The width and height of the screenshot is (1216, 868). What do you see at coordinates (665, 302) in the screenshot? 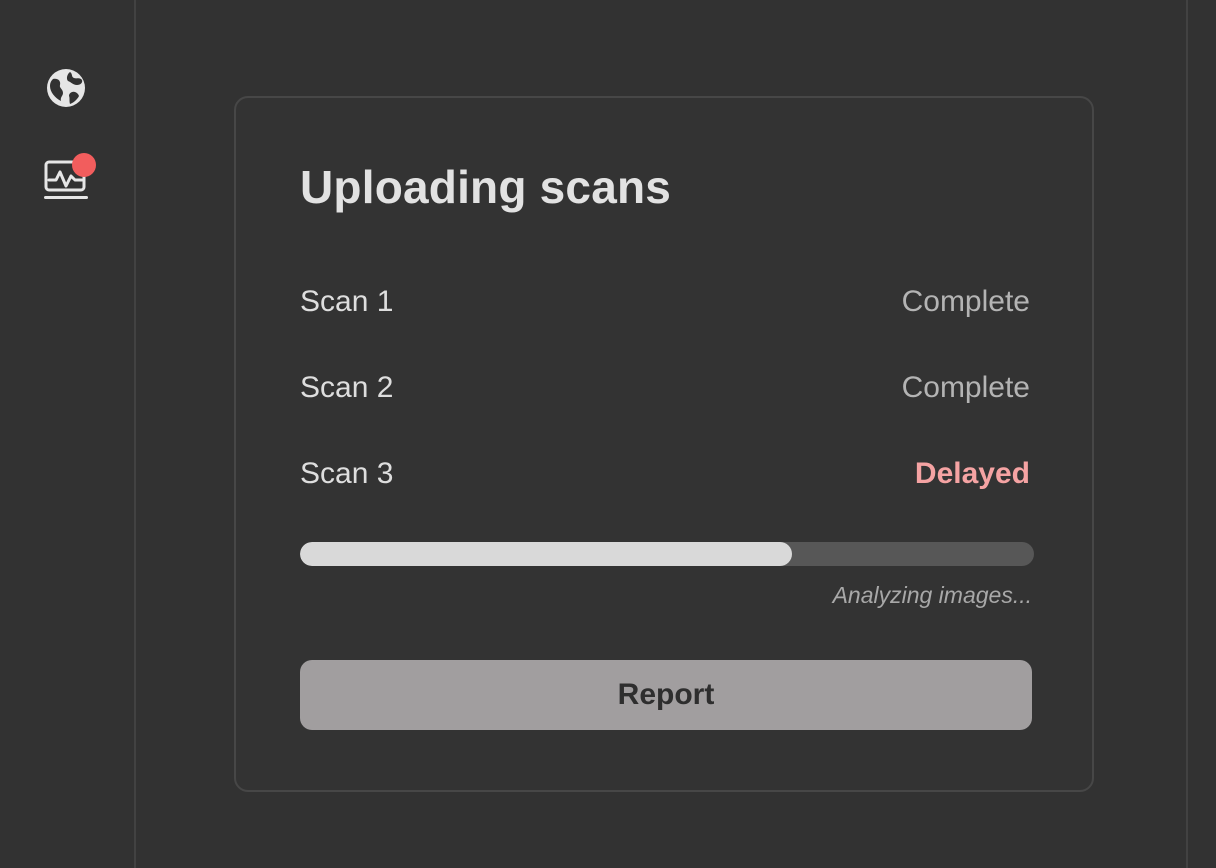
I see `scan-row: Scan 1 Complete` at bounding box center [665, 302].